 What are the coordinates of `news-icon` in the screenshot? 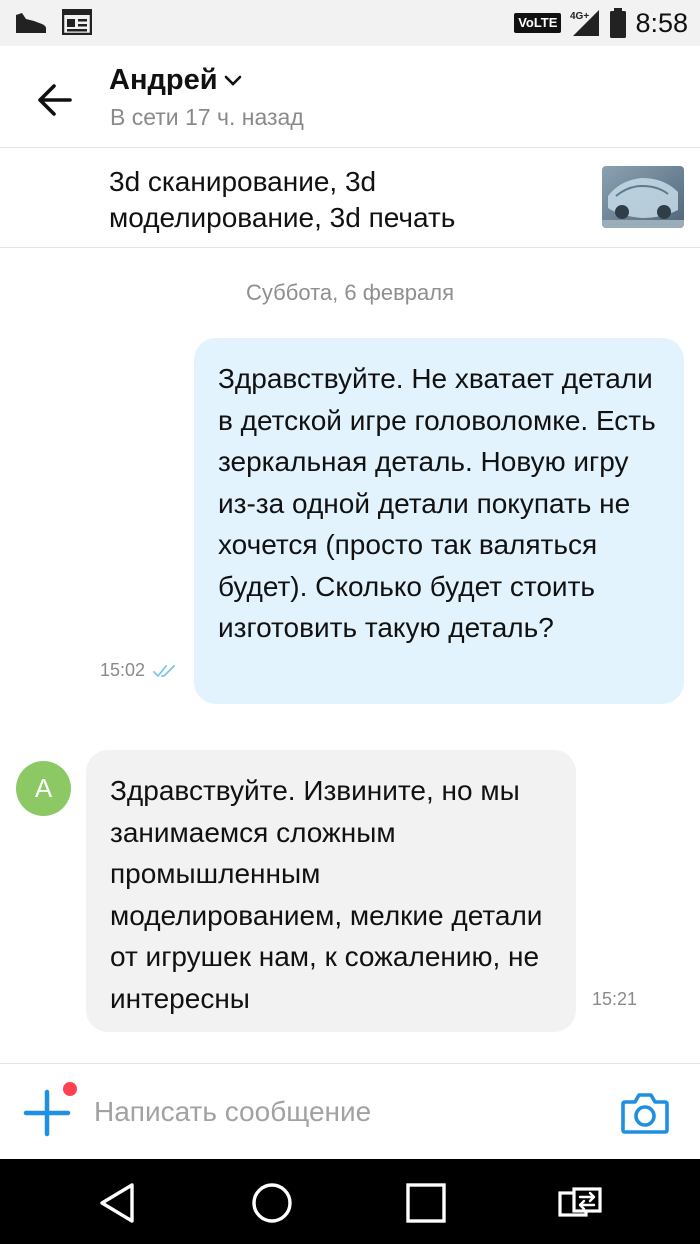 It's located at (77, 22).